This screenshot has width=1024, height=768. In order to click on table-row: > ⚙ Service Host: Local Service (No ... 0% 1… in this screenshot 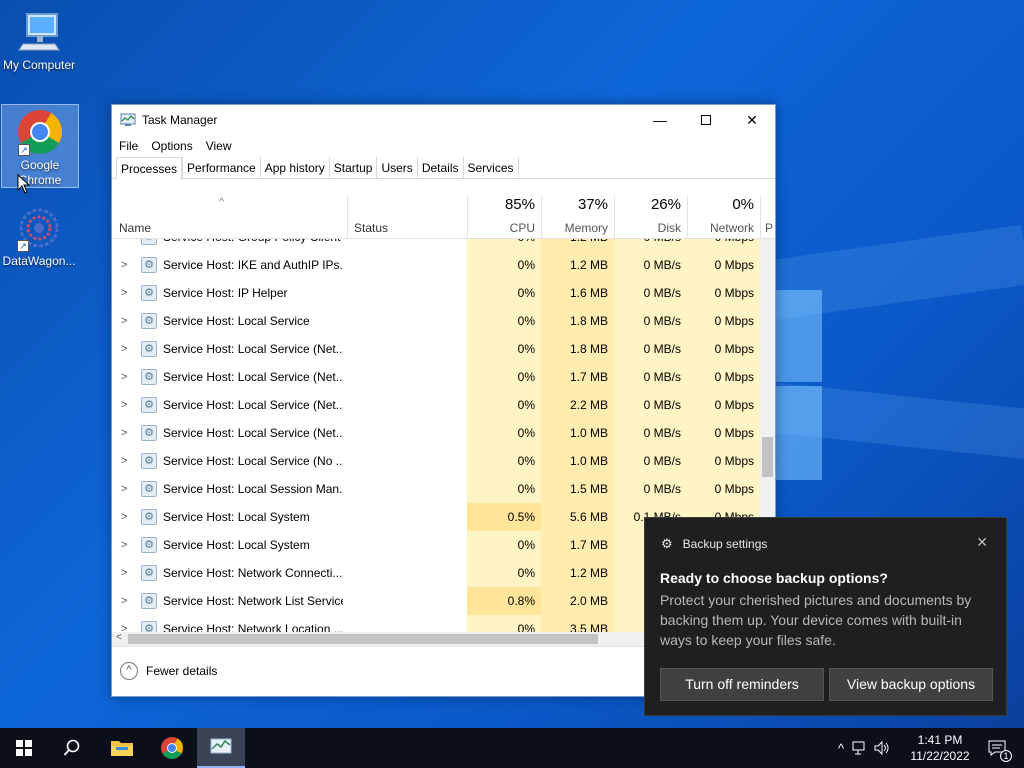, I will do `click(436, 461)`.